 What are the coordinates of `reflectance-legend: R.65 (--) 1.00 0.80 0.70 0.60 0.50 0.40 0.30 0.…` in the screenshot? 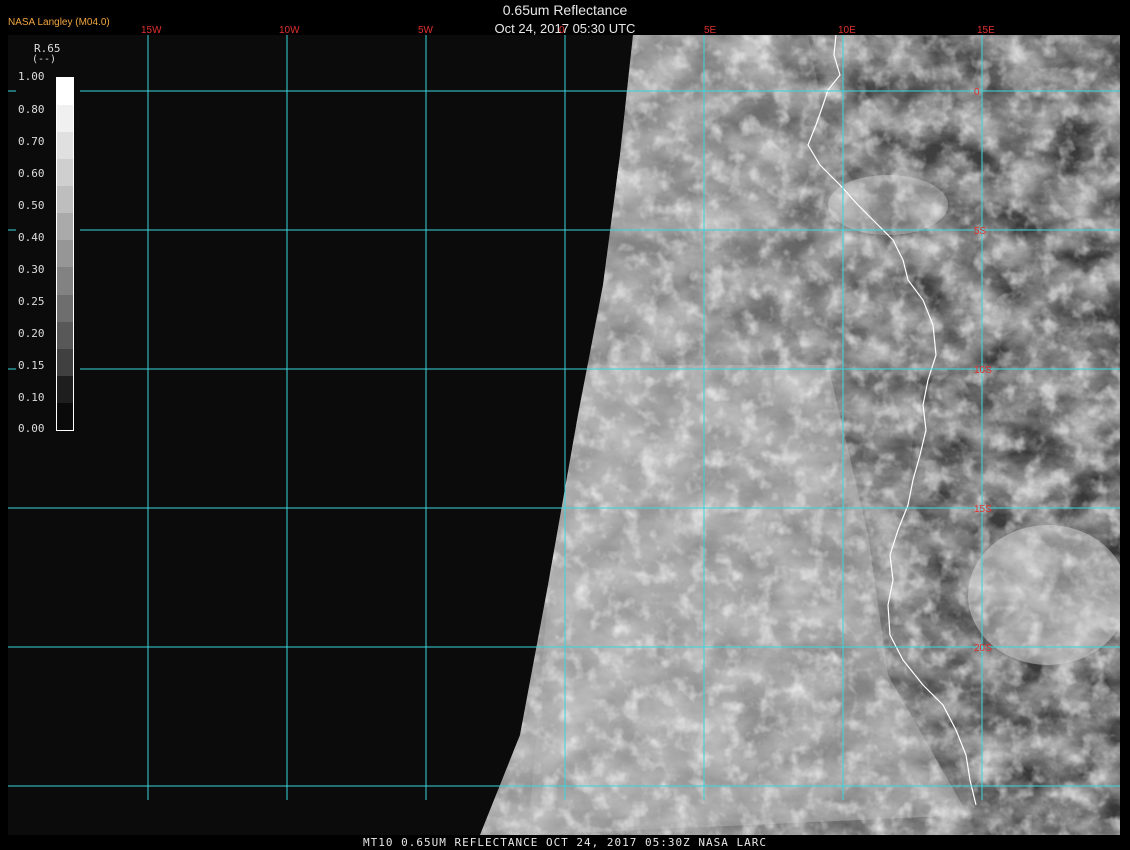 It's located at (48, 241).